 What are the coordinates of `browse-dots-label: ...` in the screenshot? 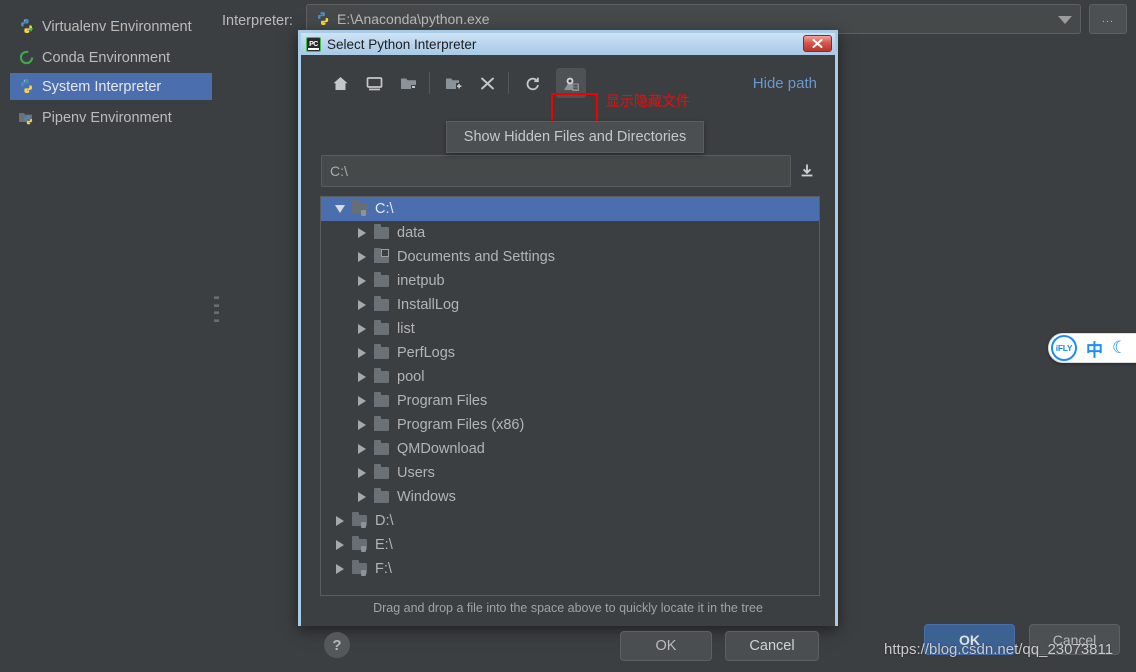 It's located at (1108, 19).